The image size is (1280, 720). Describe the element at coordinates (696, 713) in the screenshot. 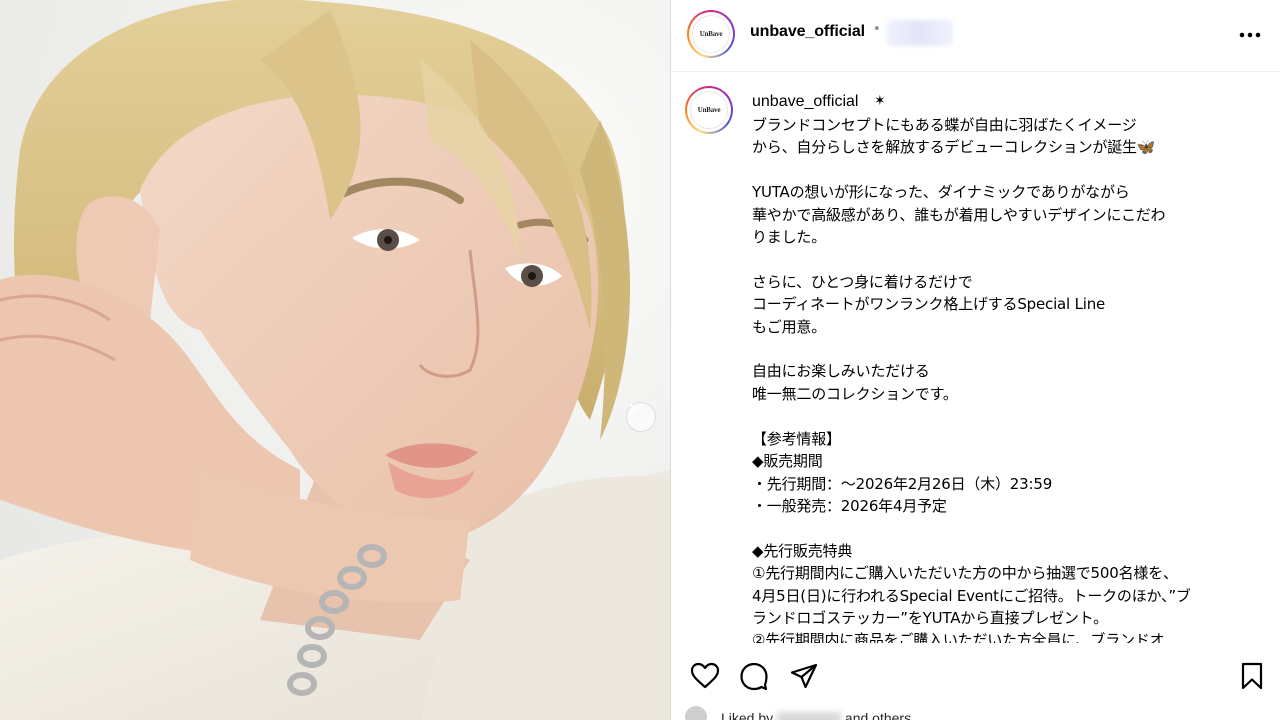

I see `liker-avatar` at that location.